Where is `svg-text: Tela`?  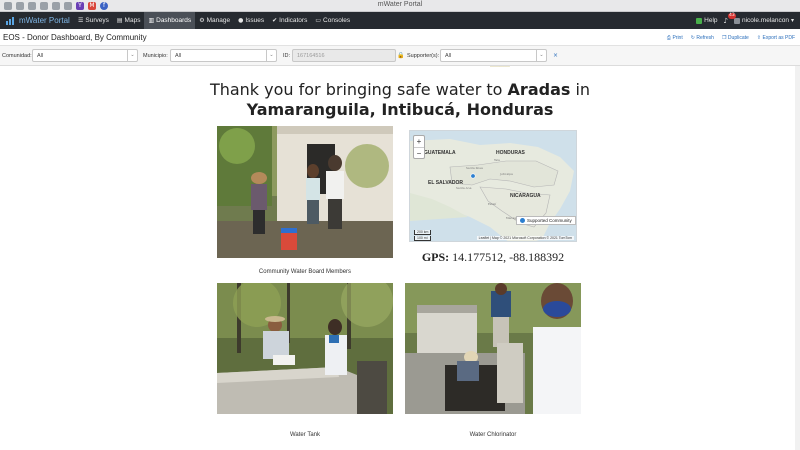
svg-text: Tela is located at coordinates (496, 160).